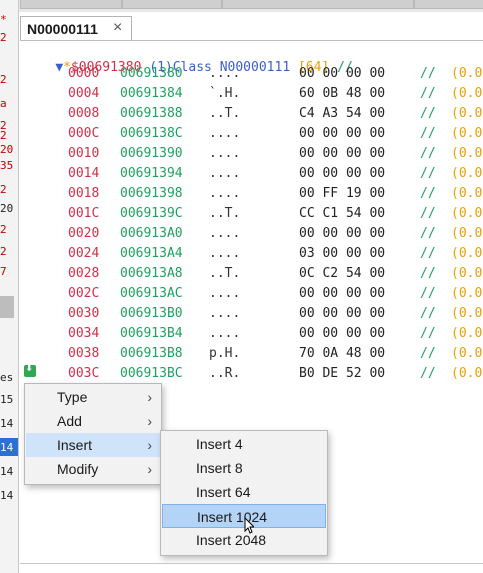 This screenshot has height=573, width=483. Describe the element at coordinates (84, 93) in the screenshot. I see `row-offset: 0004` at that location.